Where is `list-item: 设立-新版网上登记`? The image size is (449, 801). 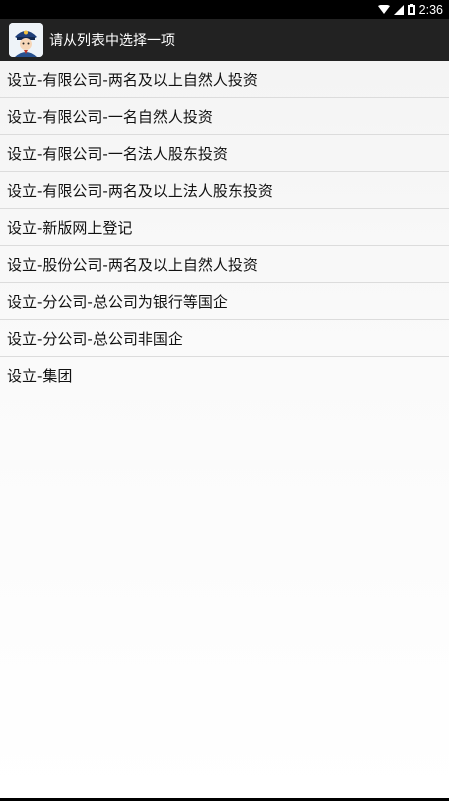
list-item: 设立-新版网上登记 is located at coordinates (224, 227).